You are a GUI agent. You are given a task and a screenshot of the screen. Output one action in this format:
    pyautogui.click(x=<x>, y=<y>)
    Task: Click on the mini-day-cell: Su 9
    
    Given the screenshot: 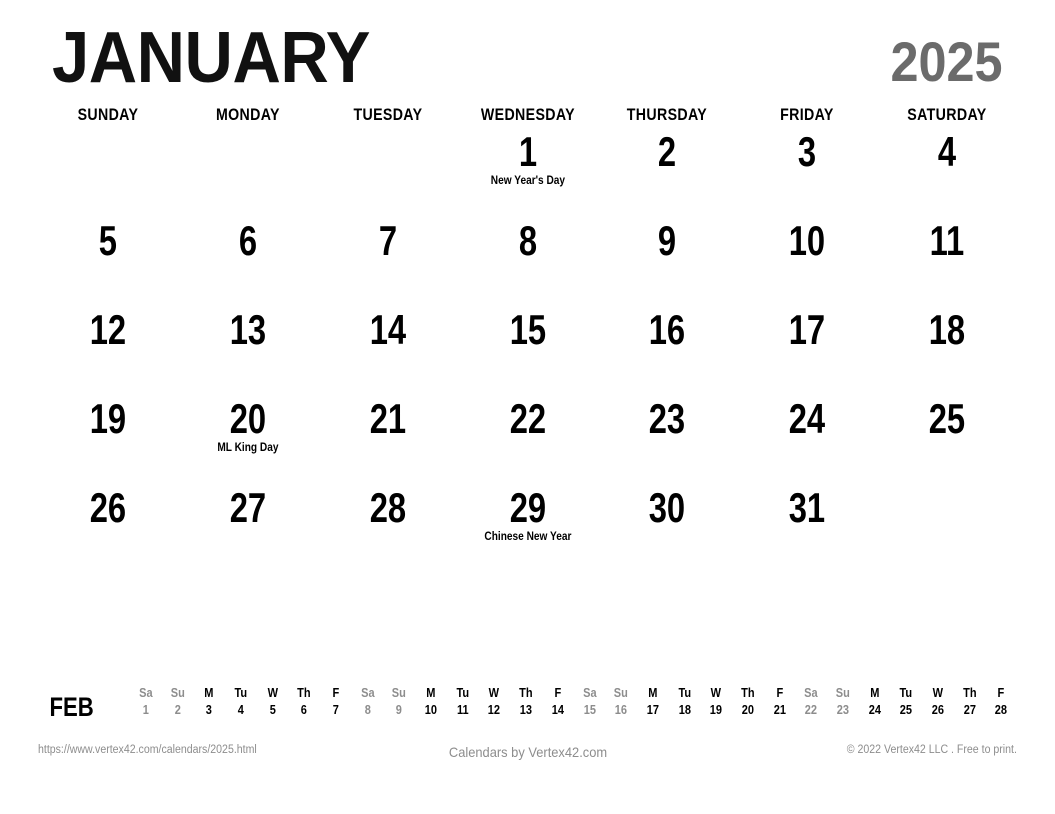 What is the action you would take?
    pyautogui.click(x=399, y=702)
    